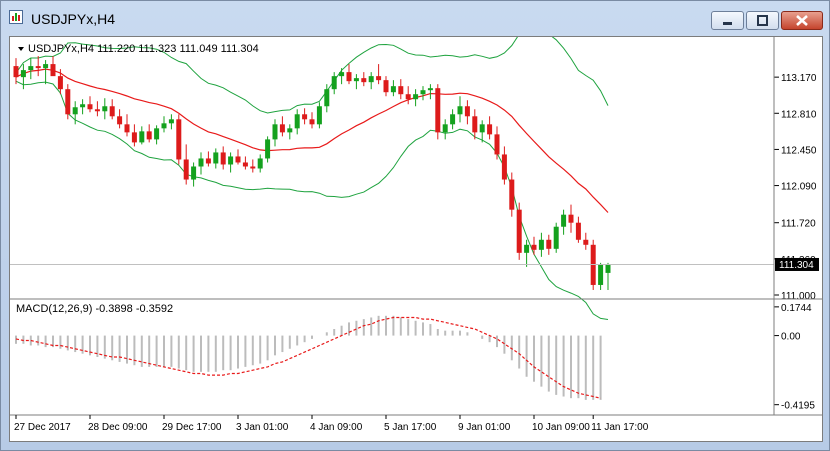 The height and width of the screenshot is (451, 830). What do you see at coordinates (262, 427) in the screenshot?
I see `time-tick-label: 3 Jan 01:00` at bounding box center [262, 427].